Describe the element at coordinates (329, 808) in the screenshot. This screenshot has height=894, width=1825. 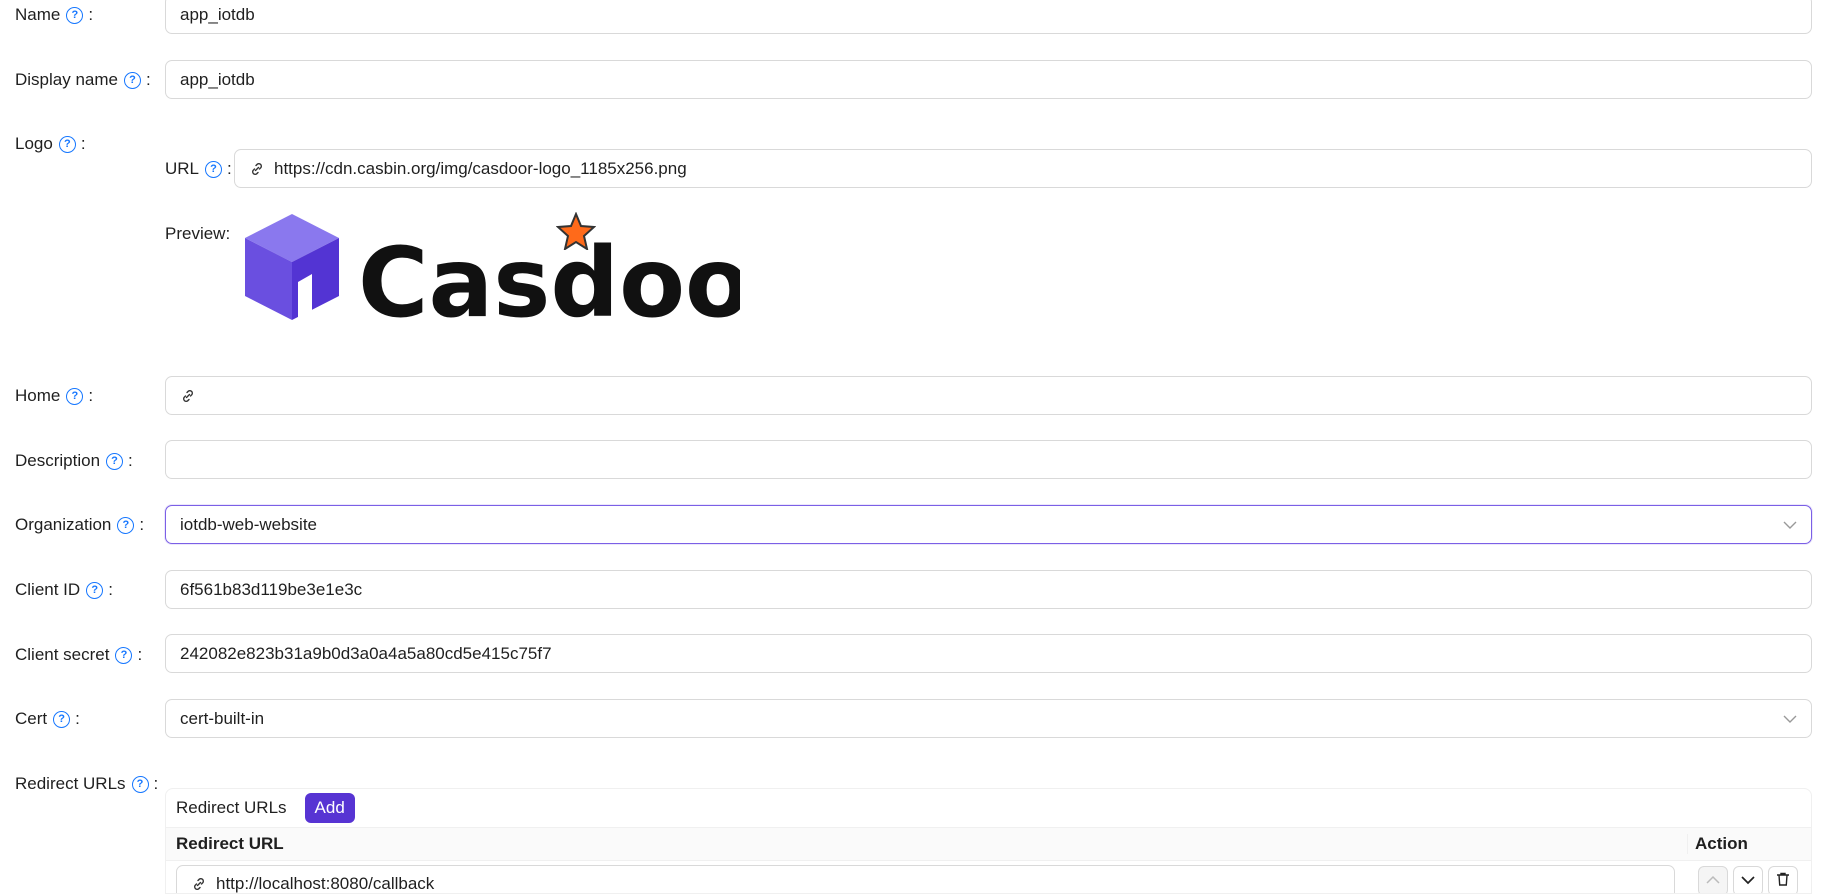
I see `add-redirect-url-button: Add` at that location.